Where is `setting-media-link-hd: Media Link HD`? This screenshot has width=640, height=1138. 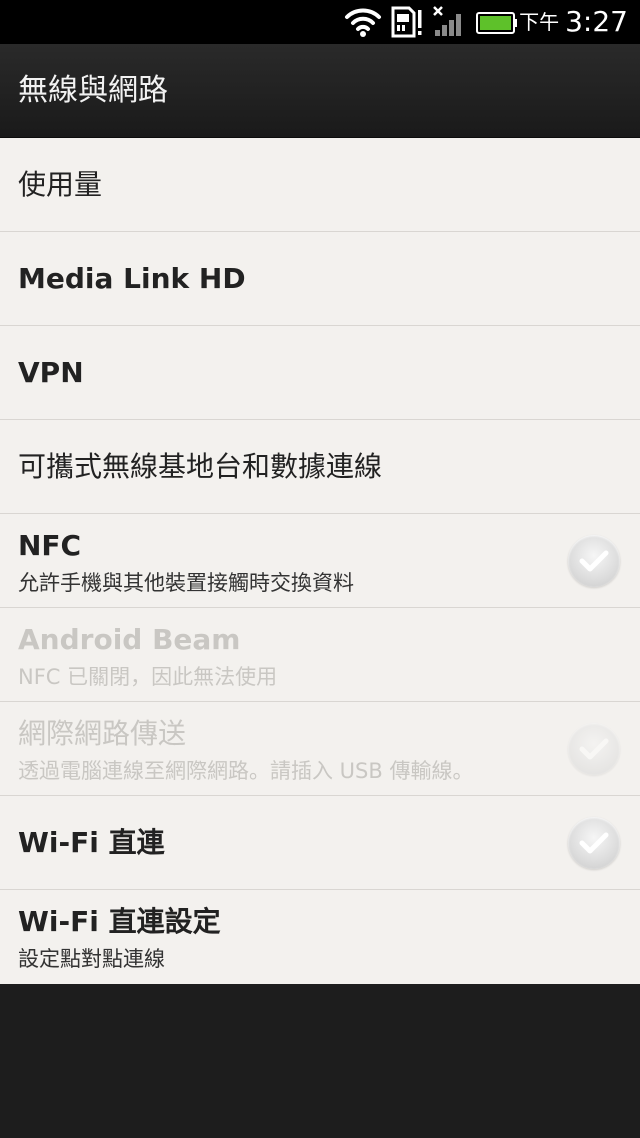 setting-media-link-hd: Media Link HD is located at coordinates (320, 279).